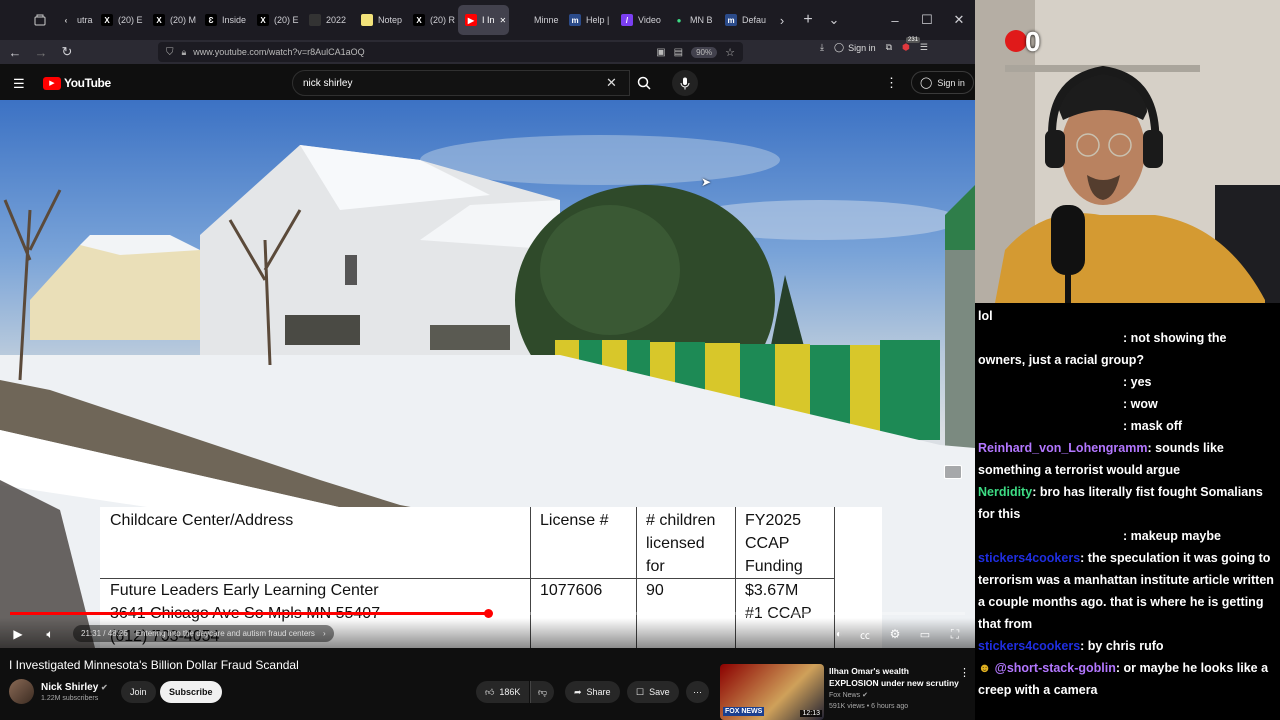 The width and height of the screenshot is (1280, 720). What do you see at coordinates (379, 20) in the screenshot?
I see `browser-tab: Notep` at bounding box center [379, 20].